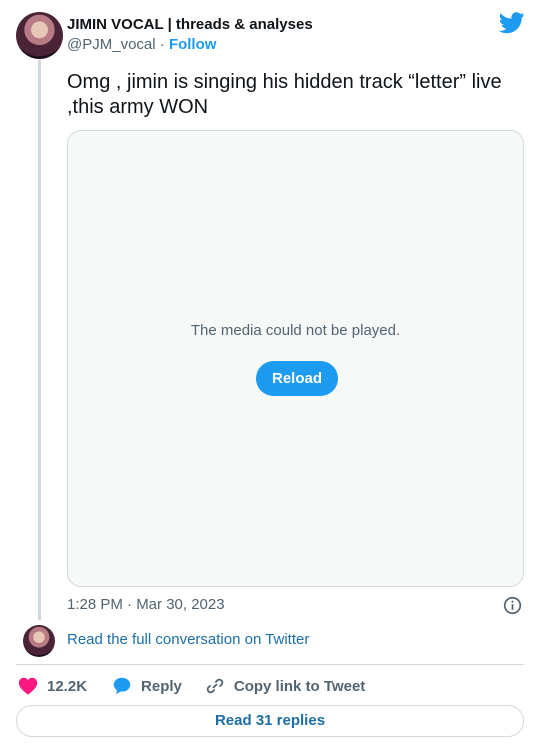 The width and height of the screenshot is (540, 752). Describe the element at coordinates (193, 44) in the screenshot. I see `follow-link: Follow` at that location.